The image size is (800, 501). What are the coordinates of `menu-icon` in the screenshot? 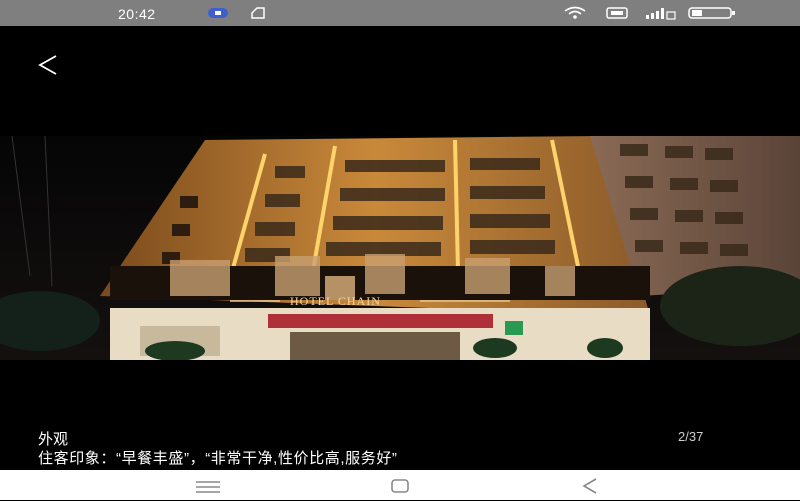 It's located at (208, 487).